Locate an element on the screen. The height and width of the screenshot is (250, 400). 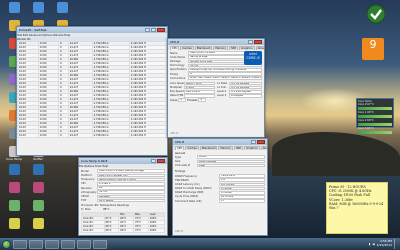
cpuz-memory-footer: CPU-Z is located at coordinates (179, 232).